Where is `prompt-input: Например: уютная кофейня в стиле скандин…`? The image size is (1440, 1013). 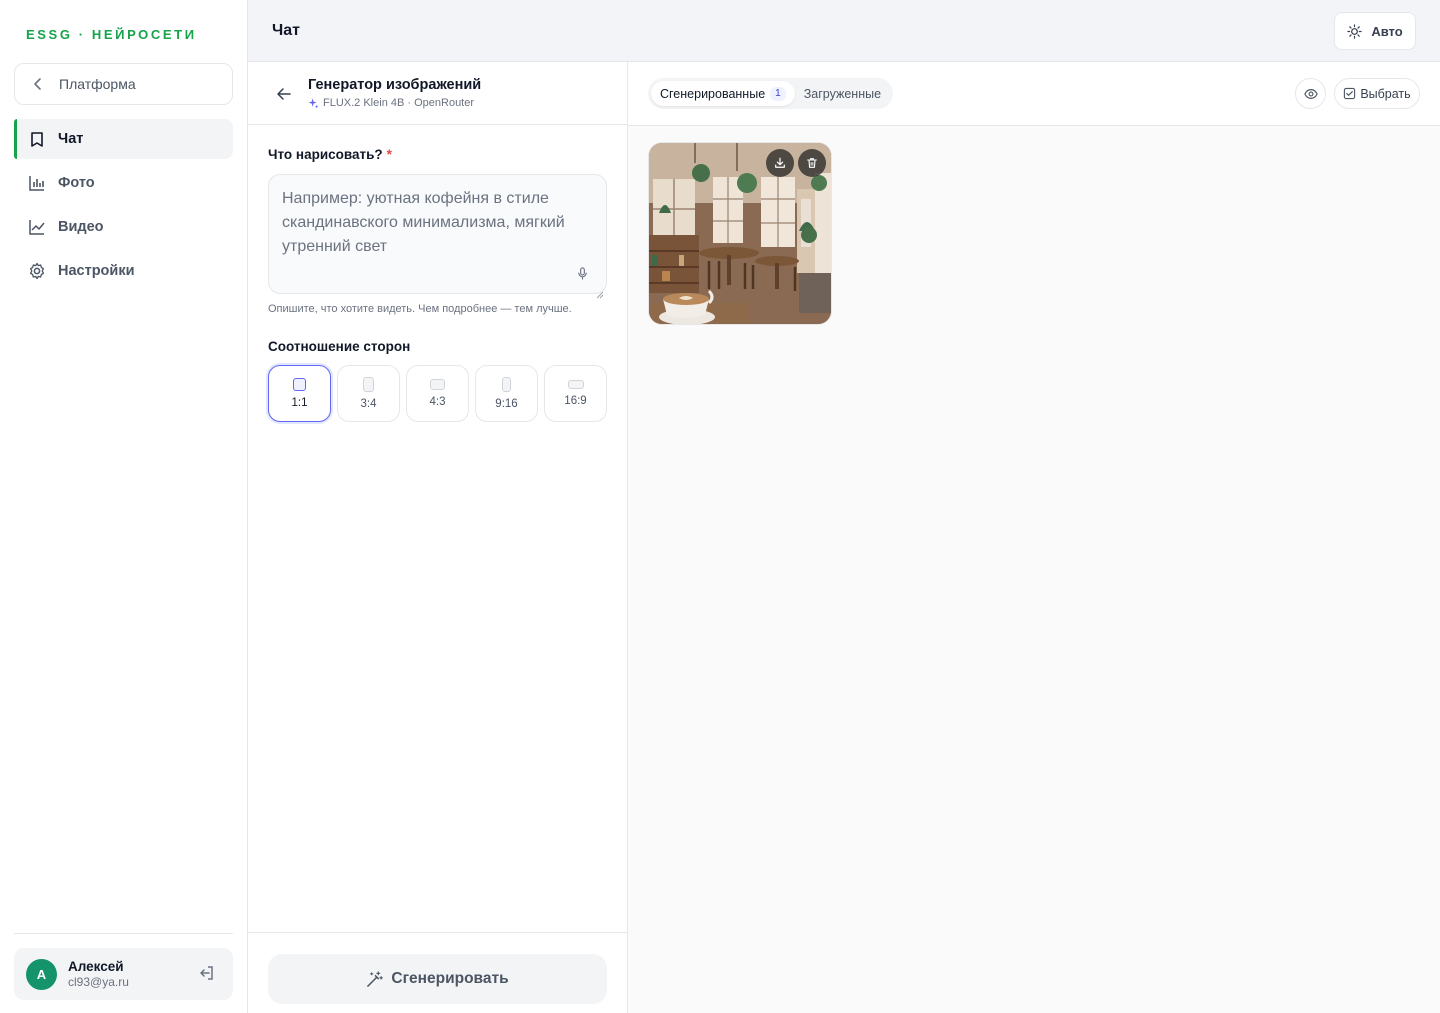
prompt-input: Например: уютная кофейня в стиле скандин… is located at coordinates (437, 236).